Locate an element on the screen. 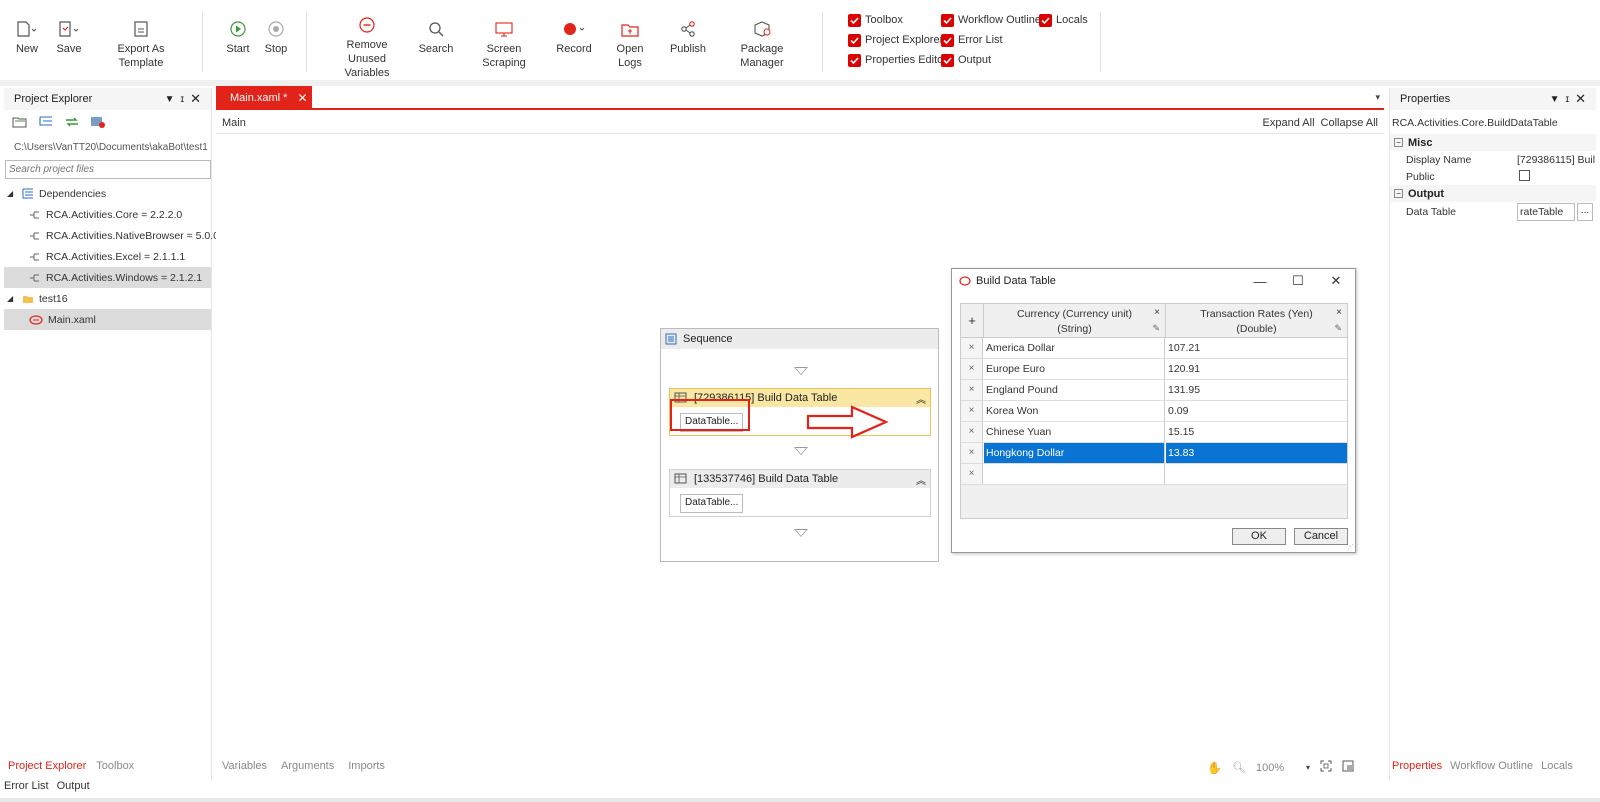 This screenshot has width=1600, height=802. expand-all-button: Expand All is located at coordinates (1289, 123).